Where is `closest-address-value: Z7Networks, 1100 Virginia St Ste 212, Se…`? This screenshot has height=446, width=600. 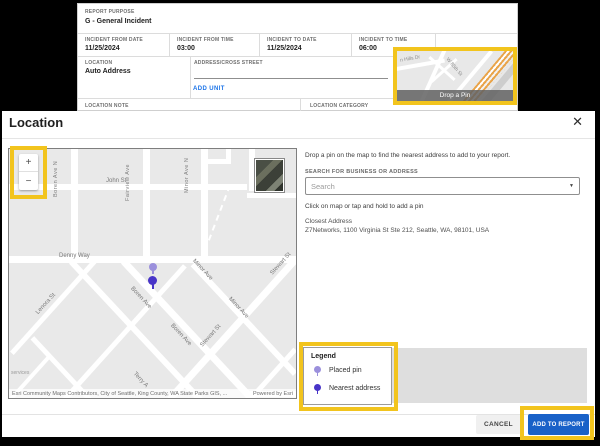 closest-address-value: Z7Networks, 1100 Virginia St Ste 212, Se… is located at coordinates (397, 230).